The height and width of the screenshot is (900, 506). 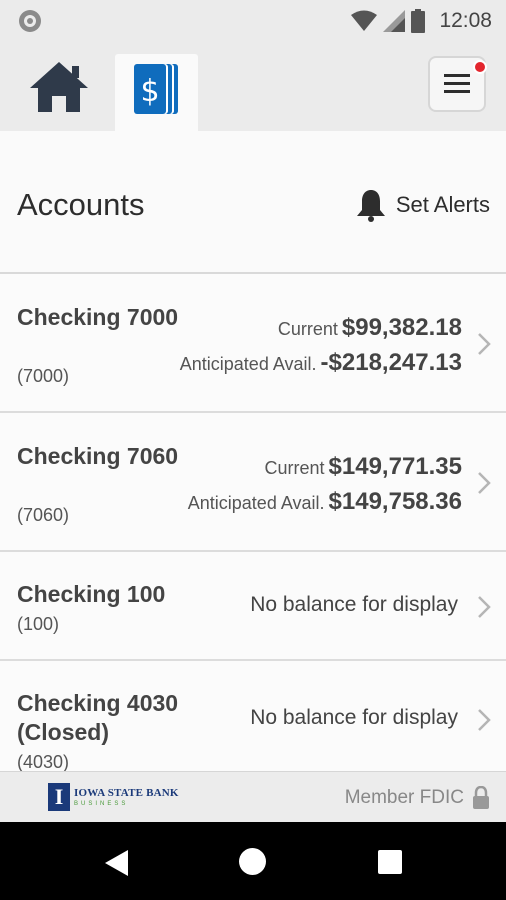 I want to click on hamburger-menu-icon, so click(x=457, y=83).